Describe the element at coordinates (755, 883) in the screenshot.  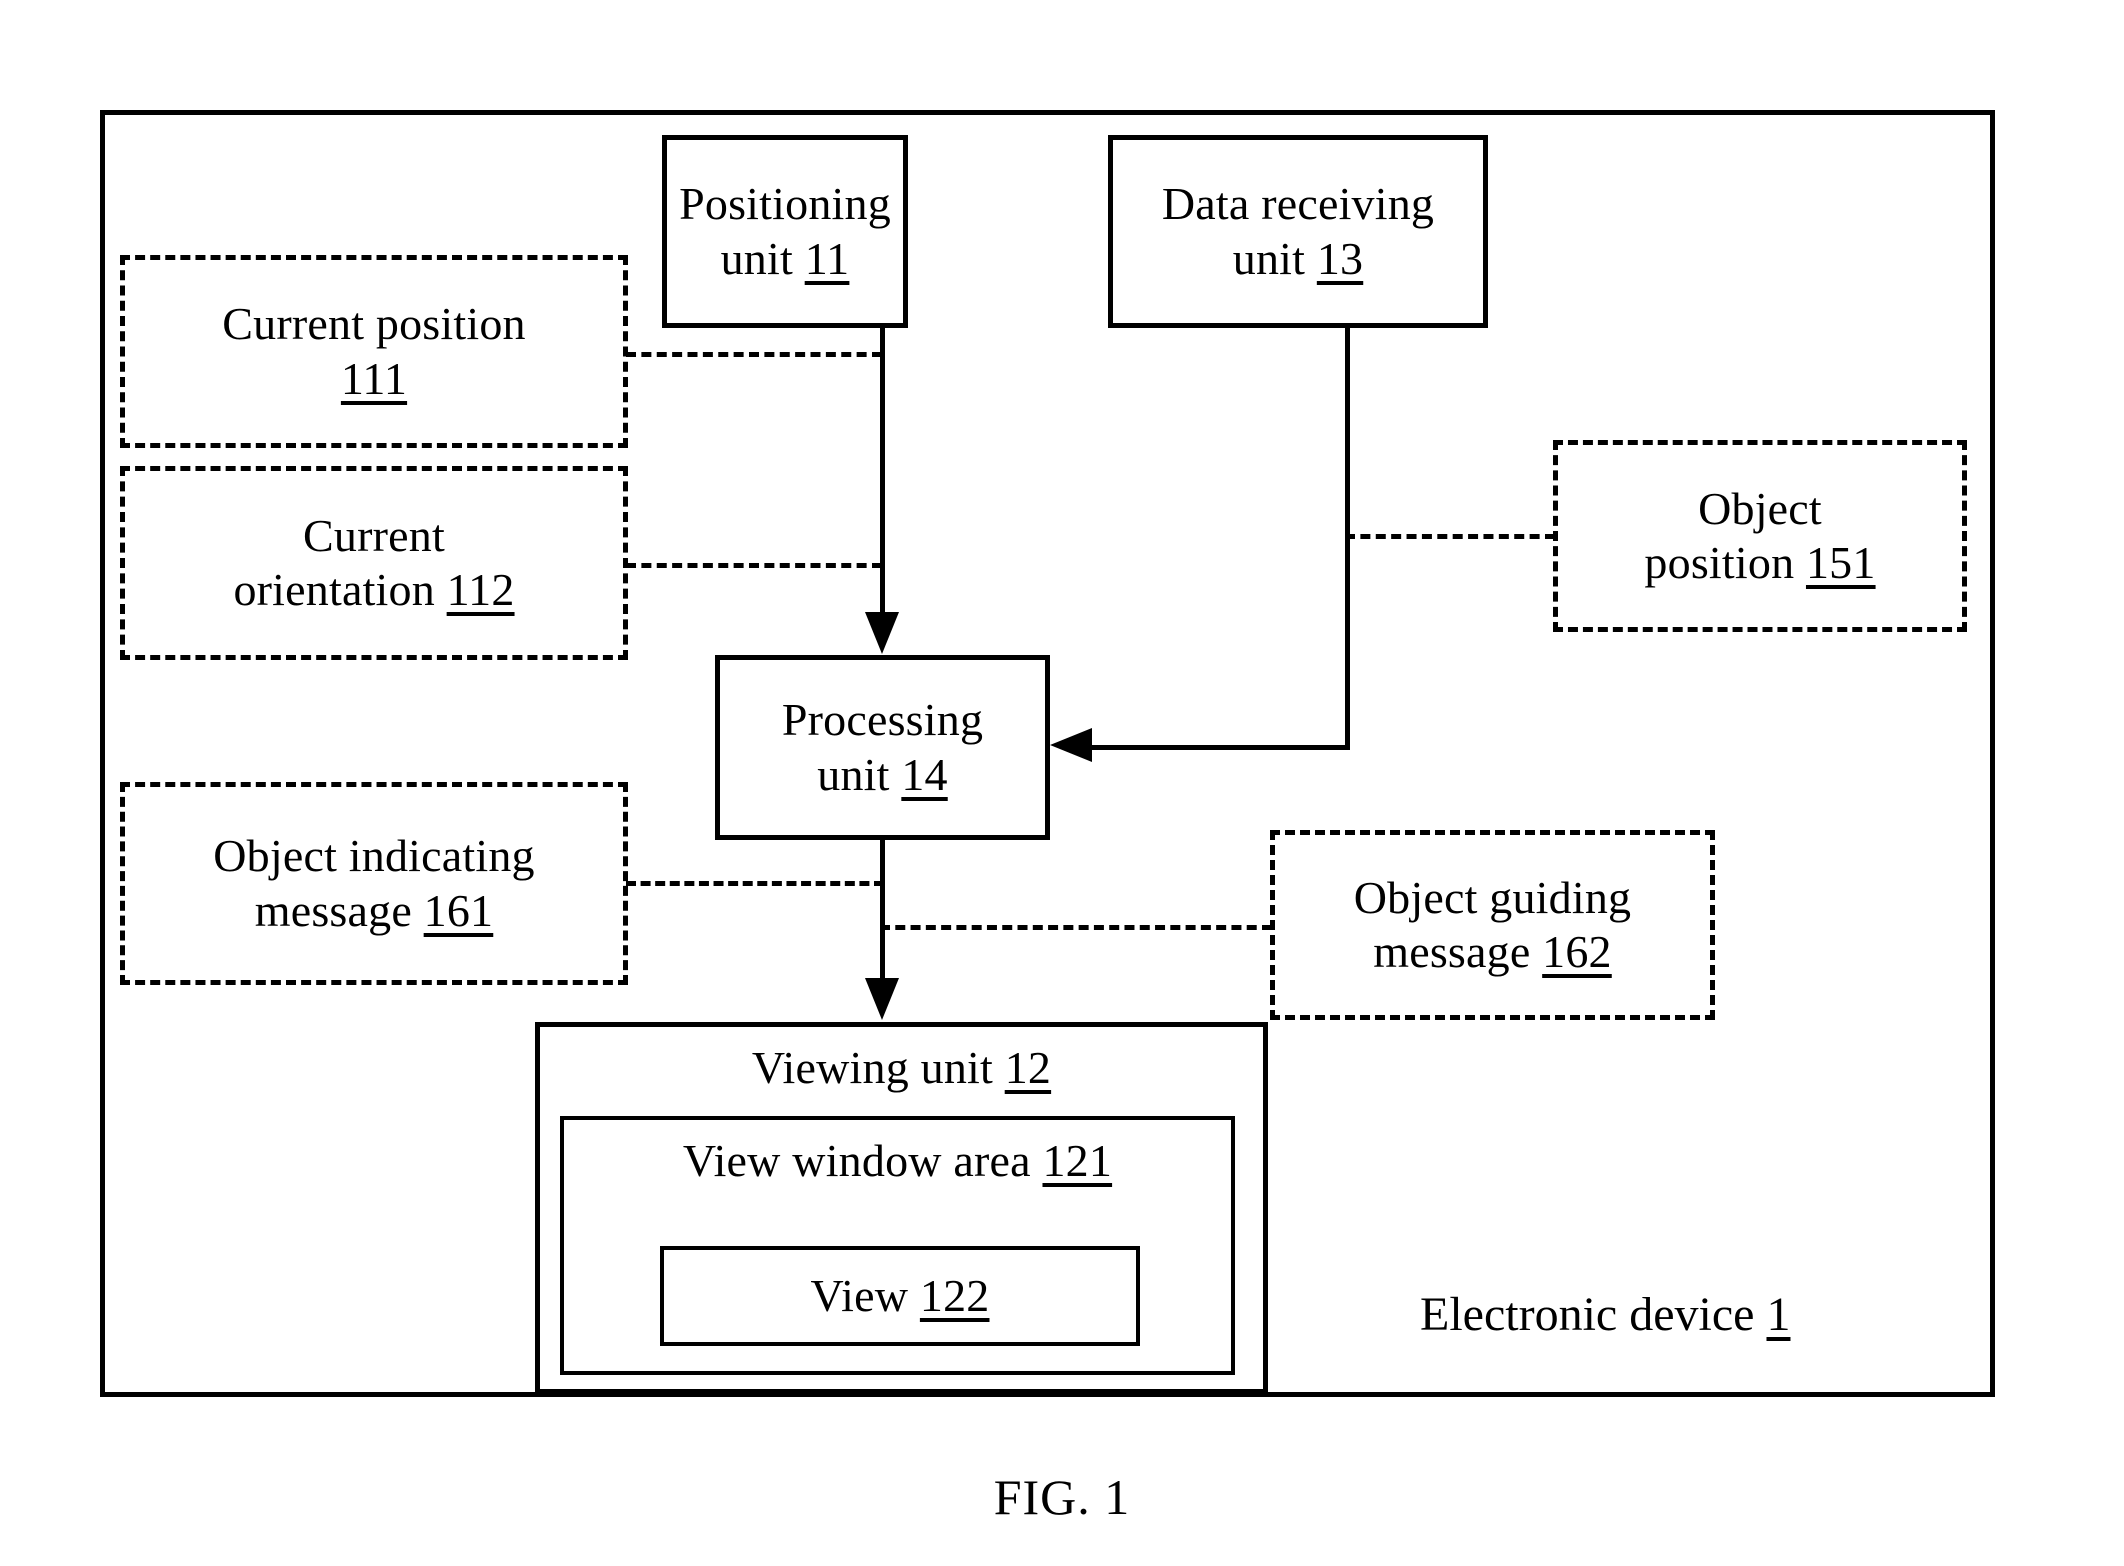
I see `leader-object-indicating-message` at that location.